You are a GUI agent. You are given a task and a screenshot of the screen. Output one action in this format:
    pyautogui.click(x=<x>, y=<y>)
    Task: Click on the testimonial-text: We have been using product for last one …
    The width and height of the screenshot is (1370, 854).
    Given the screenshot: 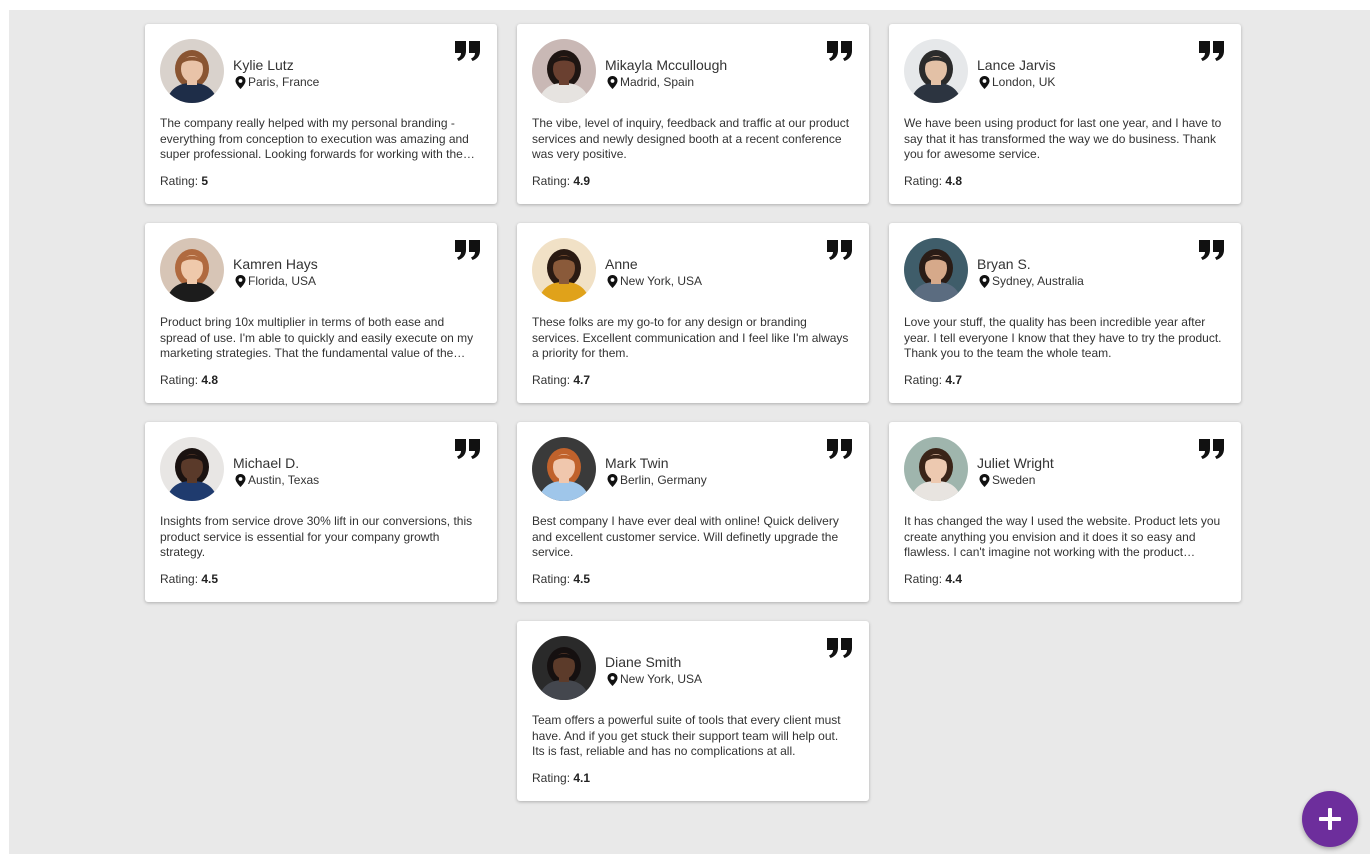 What is the action you would take?
    pyautogui.click(x=1063, y=138)
    